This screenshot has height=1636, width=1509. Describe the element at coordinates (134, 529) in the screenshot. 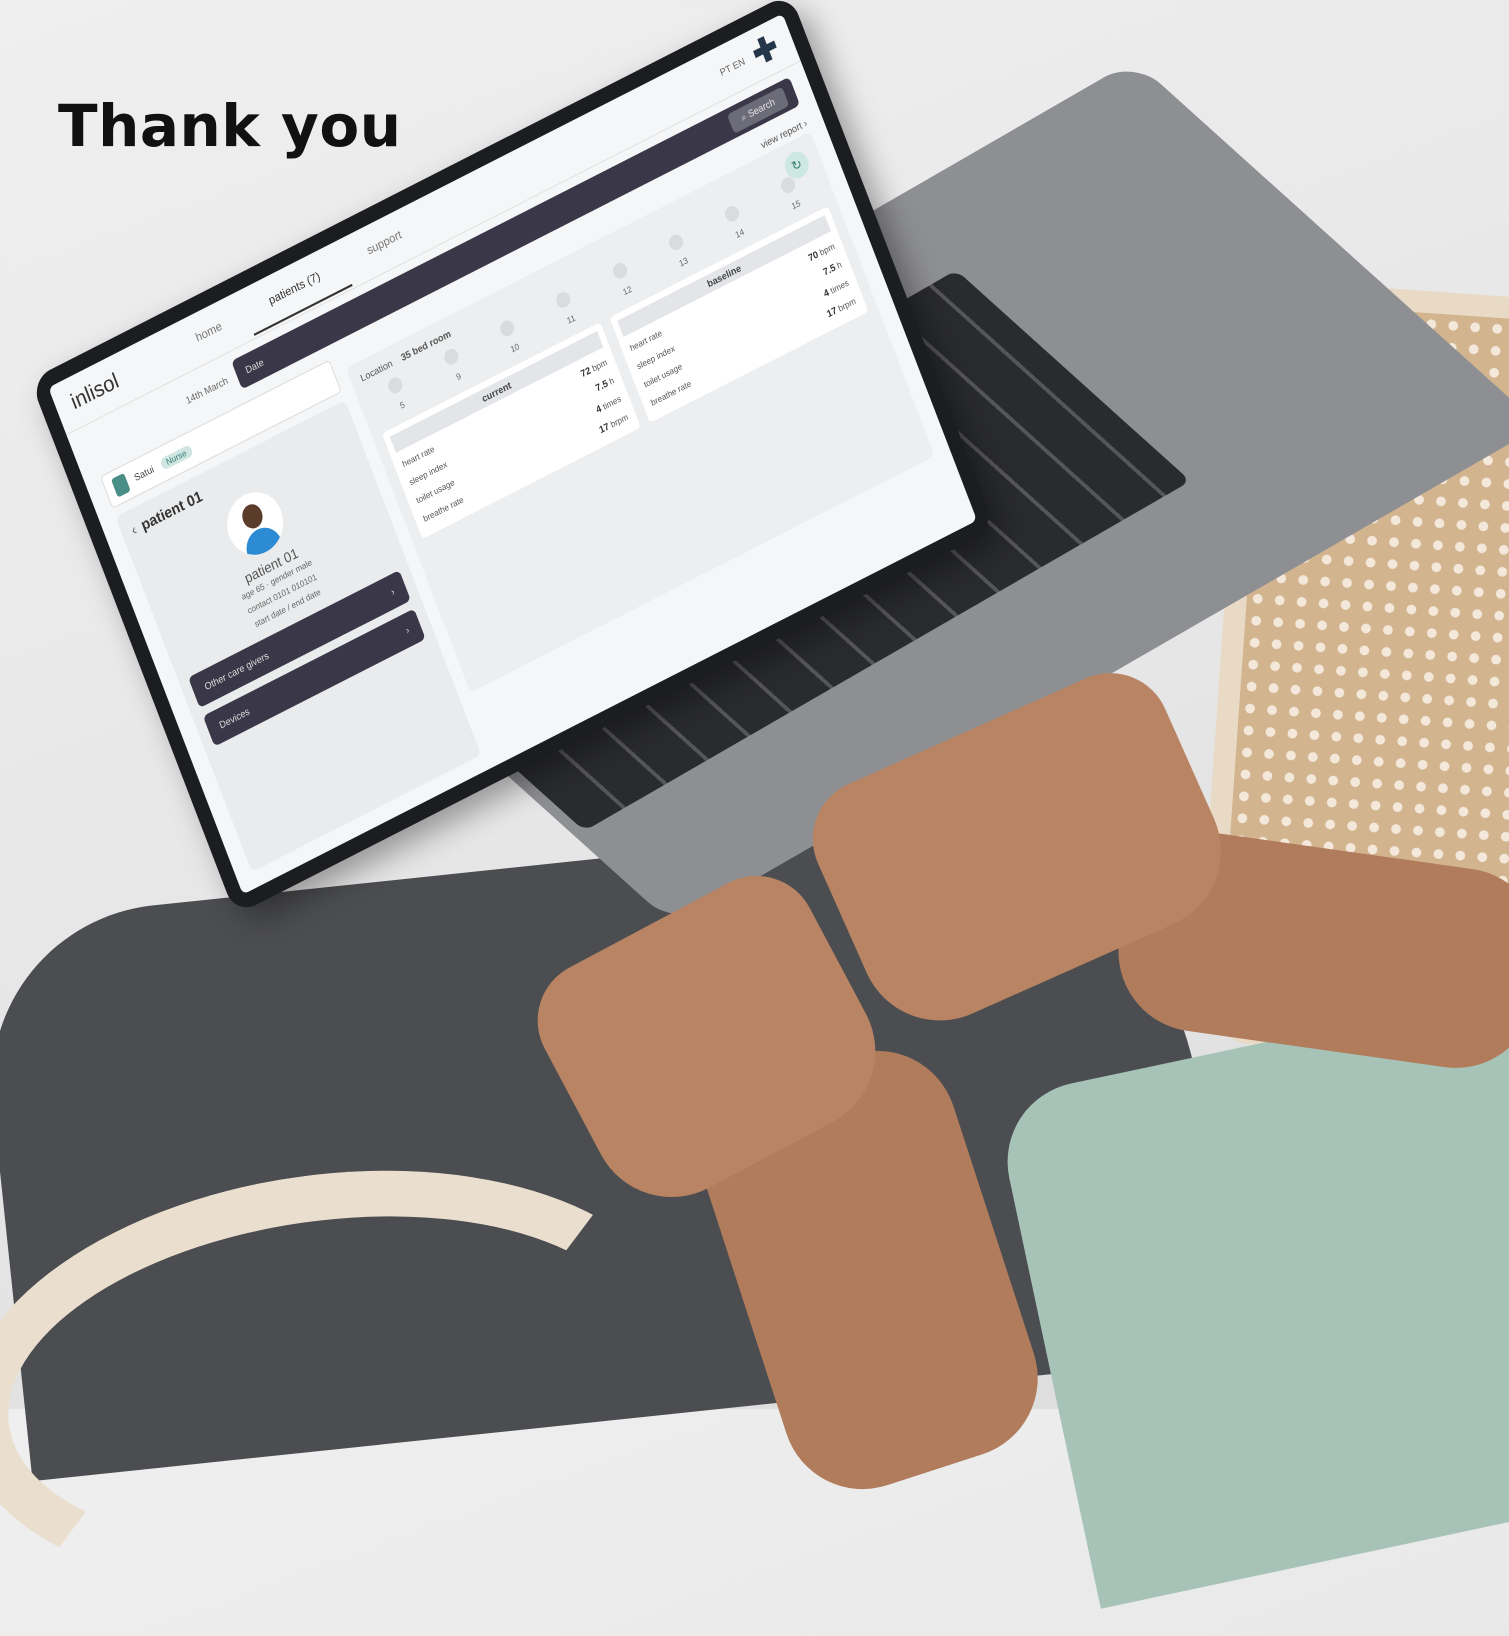

I see `back-chevron-icon: ‹` at that location.